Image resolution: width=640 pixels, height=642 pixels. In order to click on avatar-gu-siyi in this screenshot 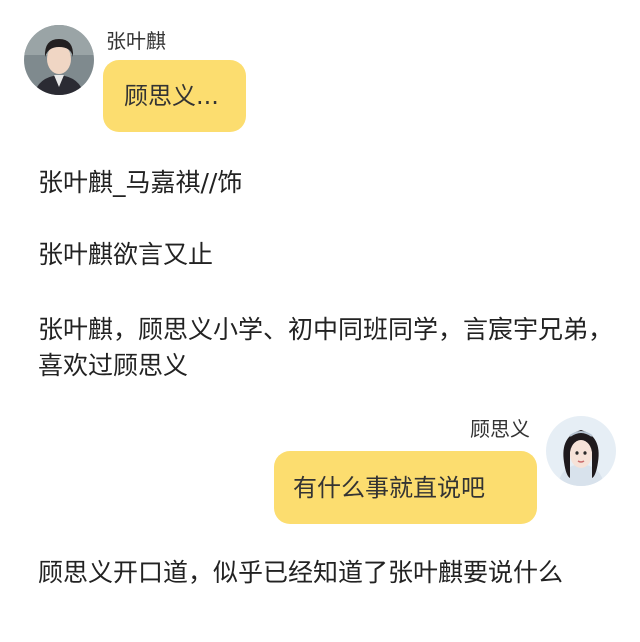, I will do `click(581, 451)`.